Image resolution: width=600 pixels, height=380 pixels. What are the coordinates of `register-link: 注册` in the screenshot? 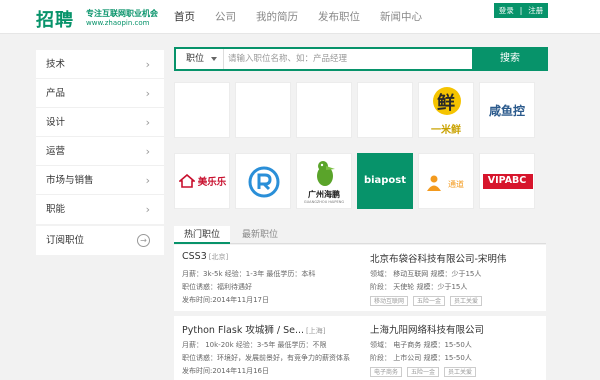 It's located at (535, 10).